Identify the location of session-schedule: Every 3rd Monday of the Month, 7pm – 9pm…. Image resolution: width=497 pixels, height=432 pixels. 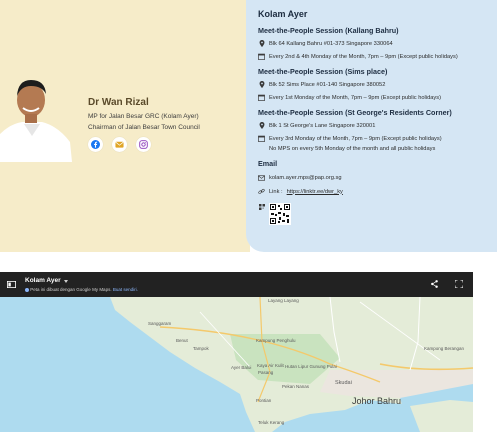
(350, 138).